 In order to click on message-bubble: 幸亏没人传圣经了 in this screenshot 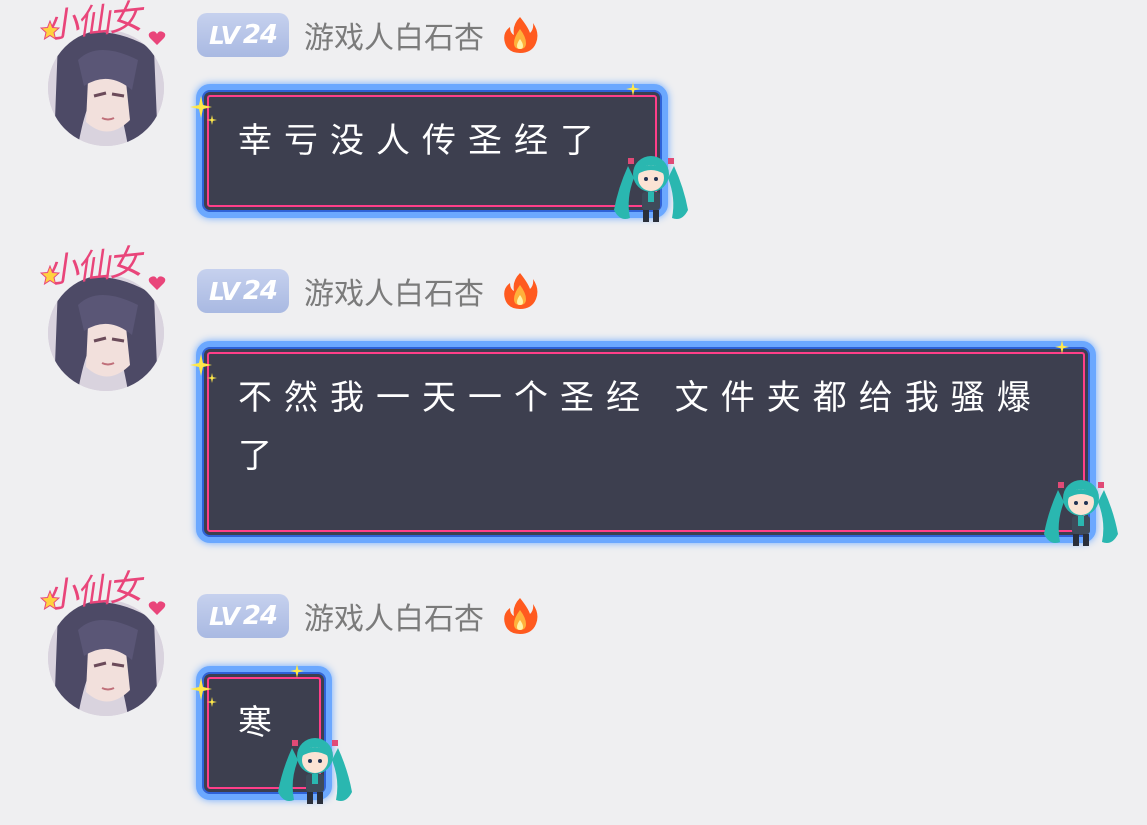, I will do `click(432, 151)`.